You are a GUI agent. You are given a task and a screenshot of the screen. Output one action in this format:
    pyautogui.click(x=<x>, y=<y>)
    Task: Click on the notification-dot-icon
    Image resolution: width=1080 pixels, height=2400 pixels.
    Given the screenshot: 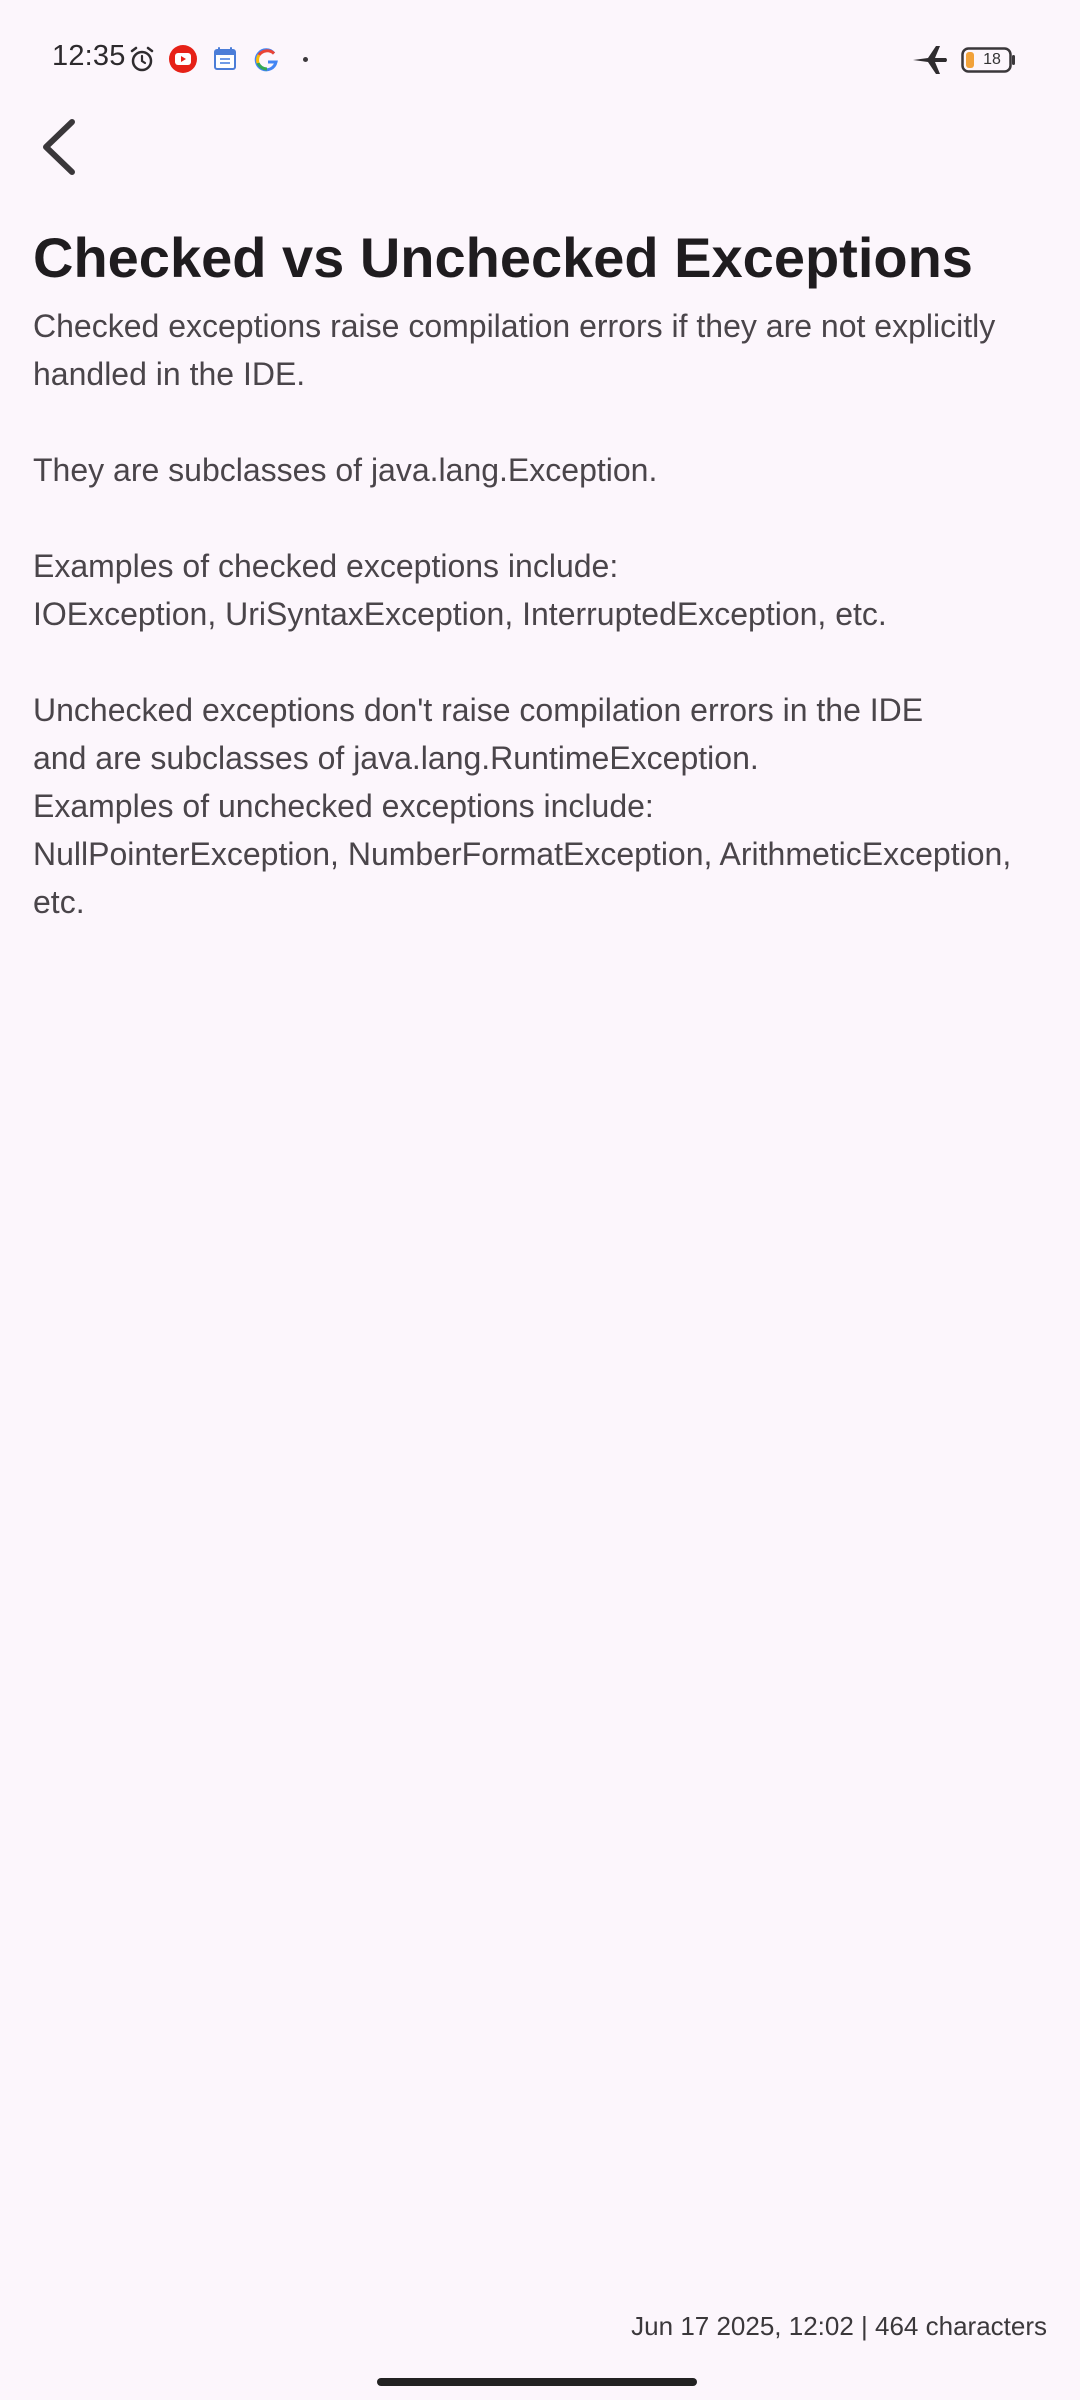 What is the action you would take?
    pyautogui.click(x=305, y=59)
    